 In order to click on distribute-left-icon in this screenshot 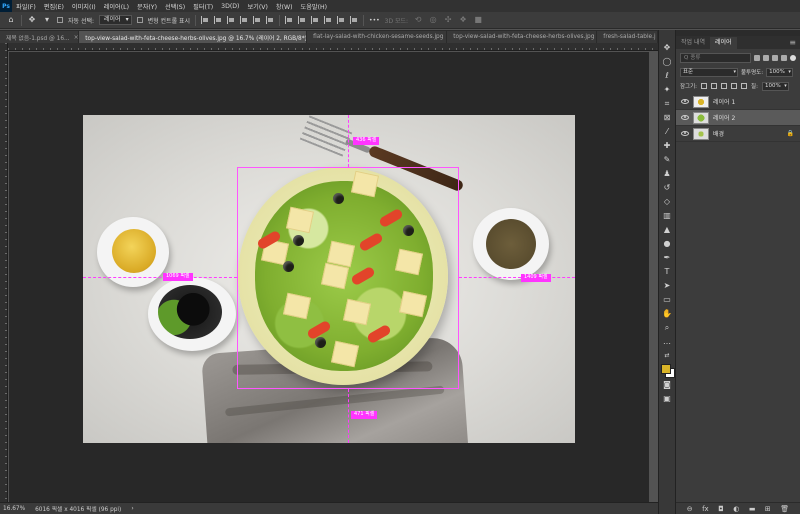, I will do `click(328, 20)`.